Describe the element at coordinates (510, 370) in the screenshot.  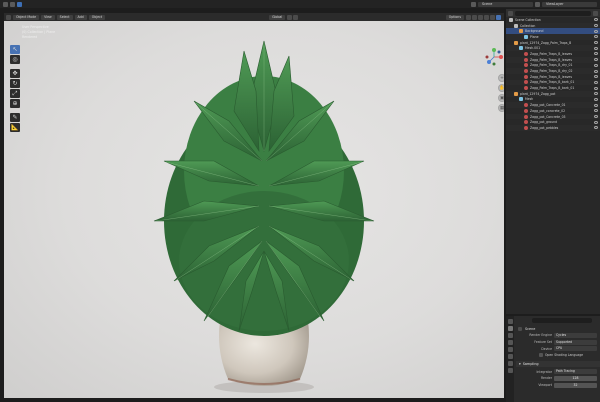
I see `material-tab-icon` at that location.